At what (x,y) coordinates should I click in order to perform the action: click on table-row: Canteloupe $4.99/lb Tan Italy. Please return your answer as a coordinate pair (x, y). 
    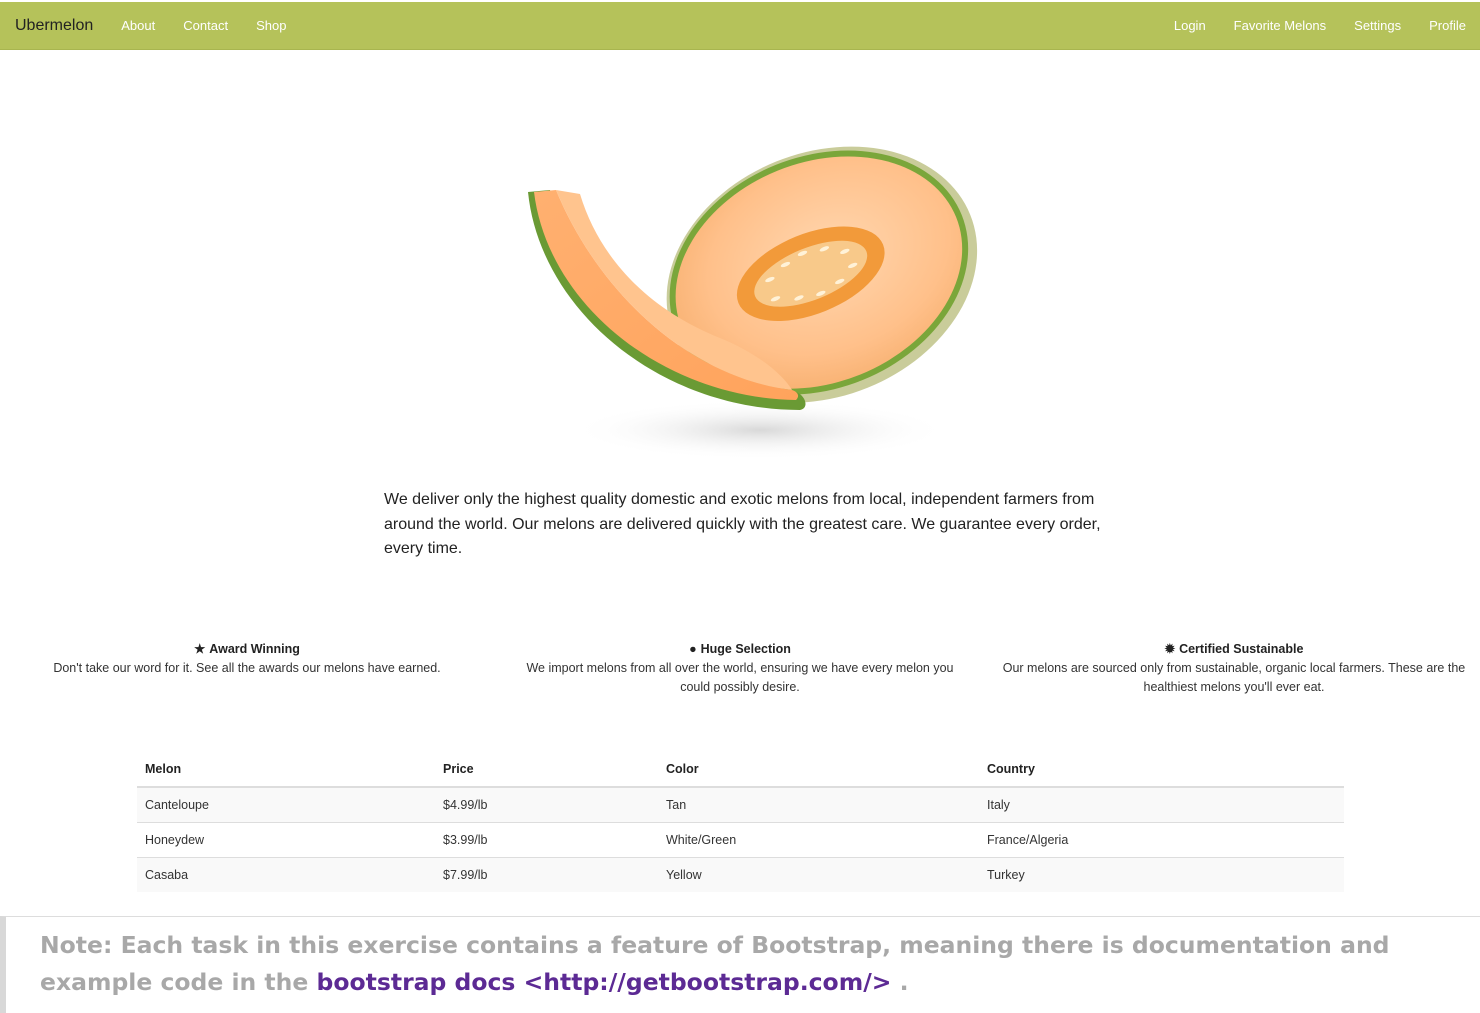
    Looking at the image, I should click on (740, 804).